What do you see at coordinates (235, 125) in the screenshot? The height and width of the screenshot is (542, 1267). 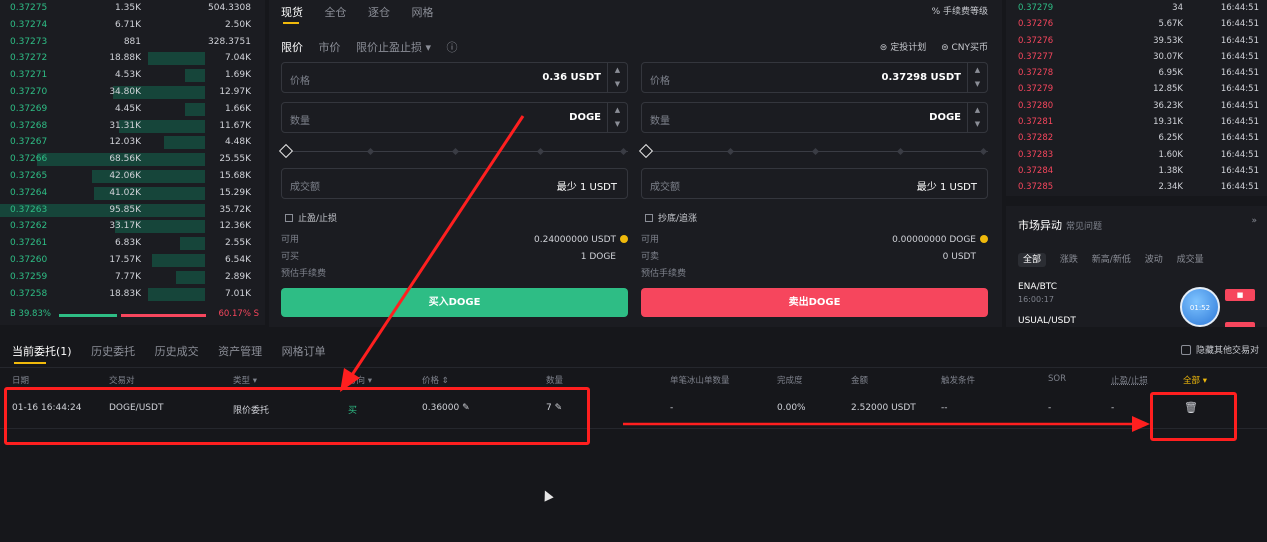 I see `orderbook-total: 11.67K` at bounding box center [235, 125].